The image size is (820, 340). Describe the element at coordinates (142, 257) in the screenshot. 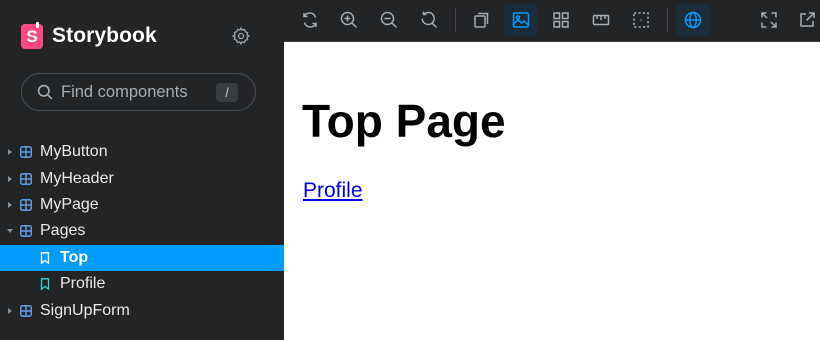

I see `tree-item-story-top: Top` at that location.